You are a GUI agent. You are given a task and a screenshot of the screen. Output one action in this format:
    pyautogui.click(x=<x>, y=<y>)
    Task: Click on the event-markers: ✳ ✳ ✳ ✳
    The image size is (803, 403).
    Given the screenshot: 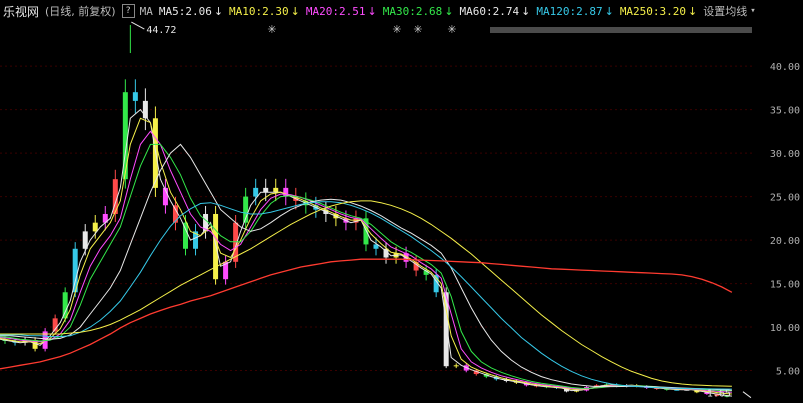 What is the action you would take?
    pyautogui.click(x=509, y=29)
    